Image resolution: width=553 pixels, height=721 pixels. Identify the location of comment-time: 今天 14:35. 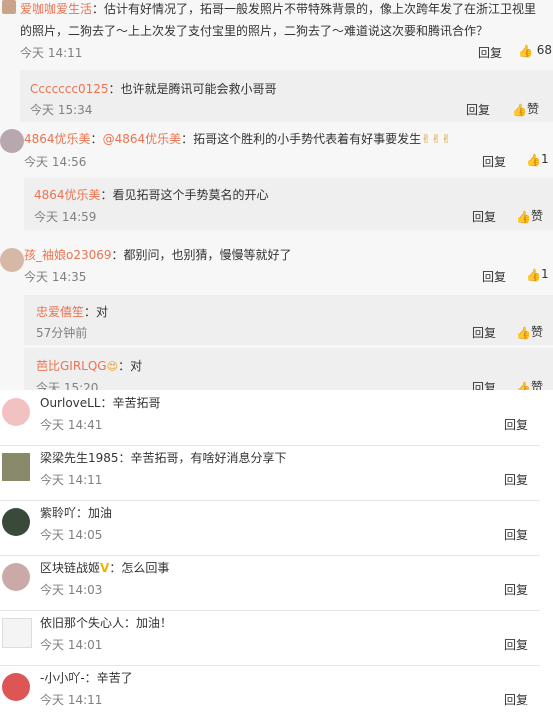
(55, 277).